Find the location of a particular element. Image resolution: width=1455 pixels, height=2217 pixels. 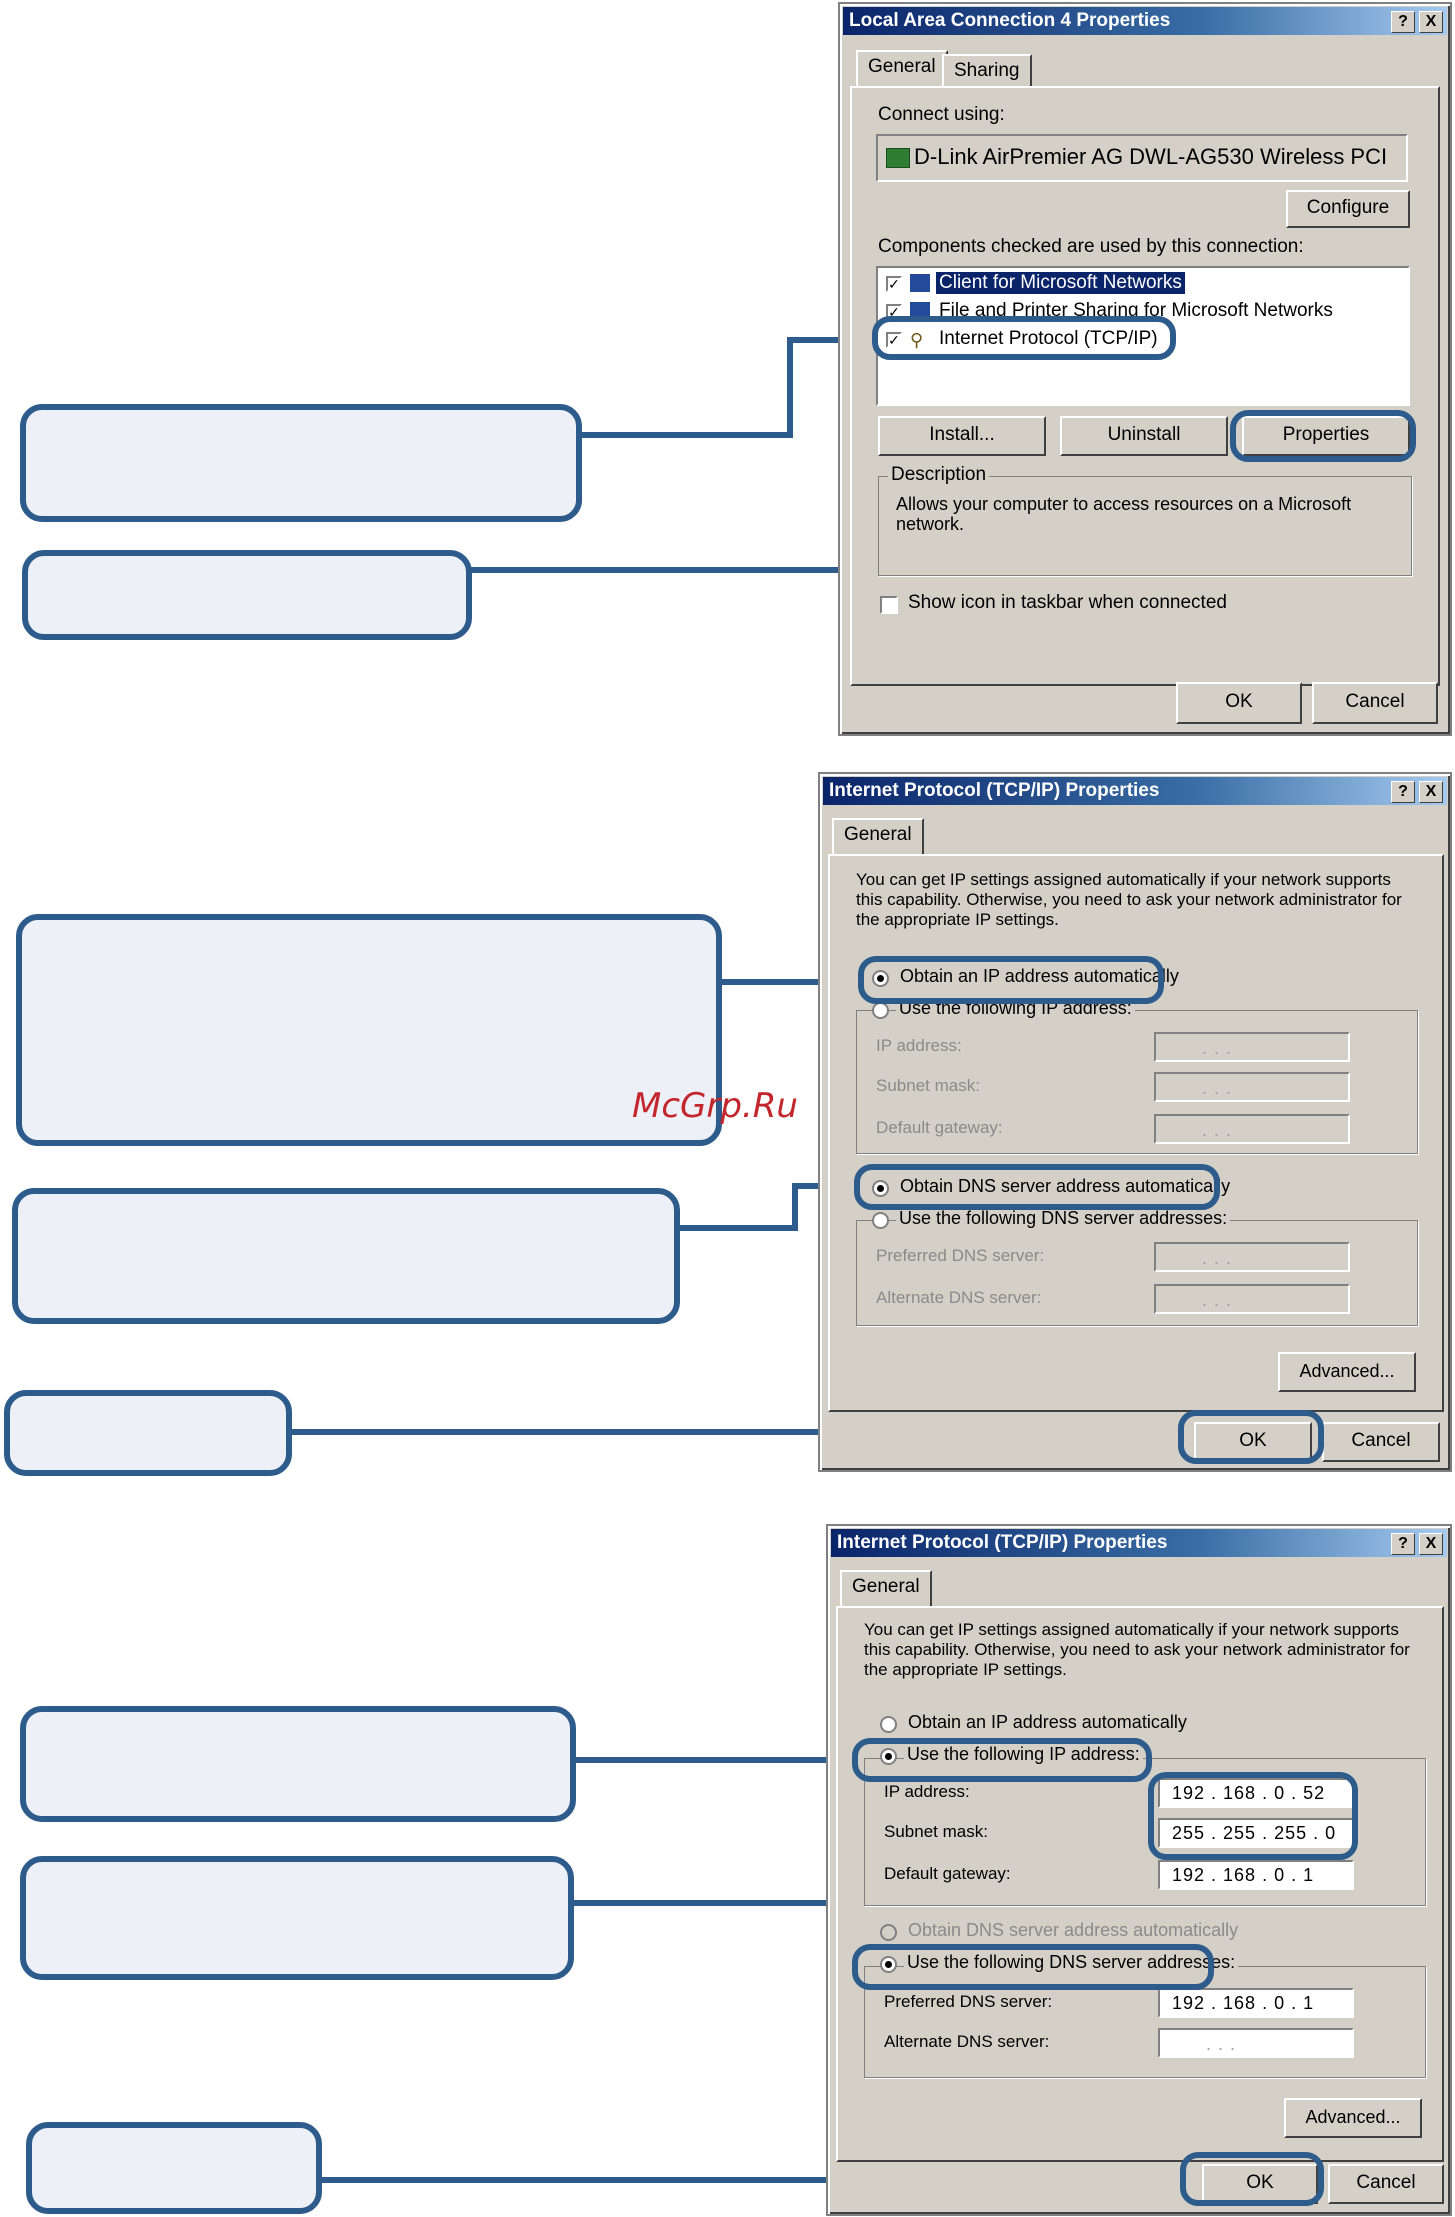

adapter-icon is located at coordinates (898, 158).